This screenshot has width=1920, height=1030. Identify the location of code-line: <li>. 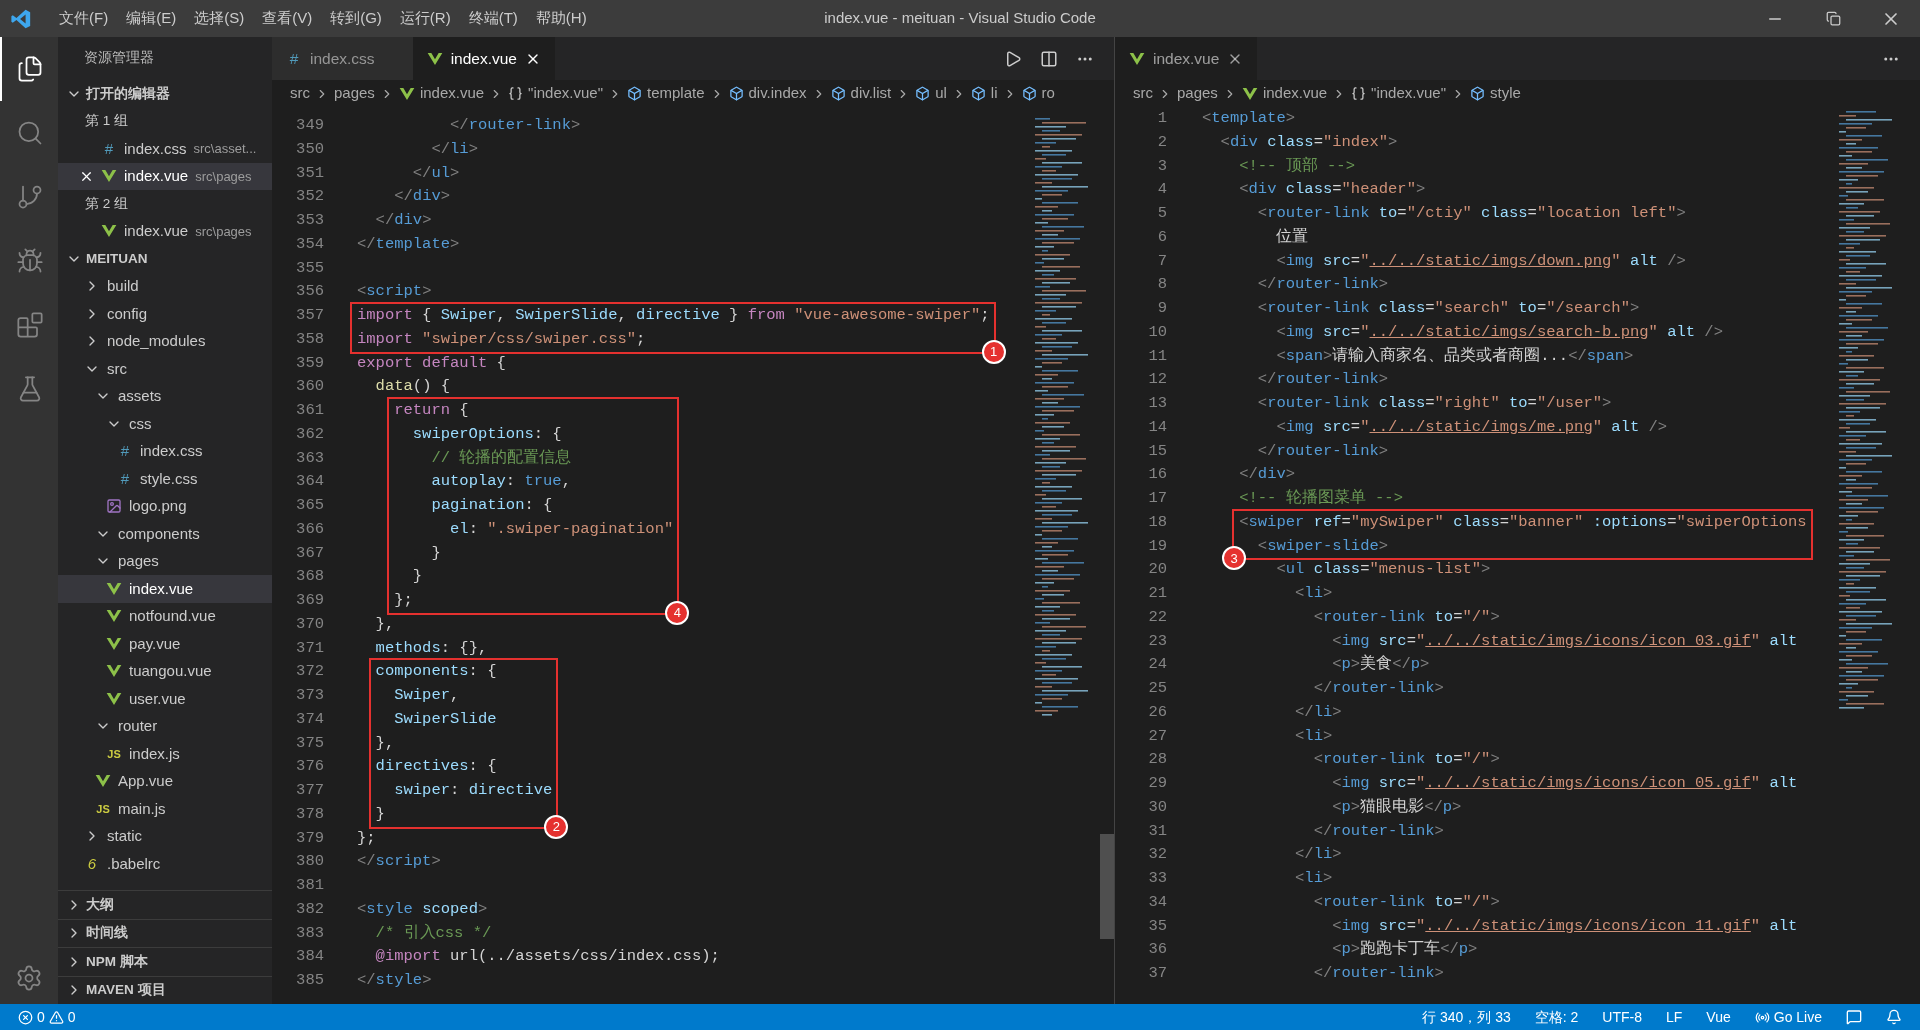
(1314, 878).